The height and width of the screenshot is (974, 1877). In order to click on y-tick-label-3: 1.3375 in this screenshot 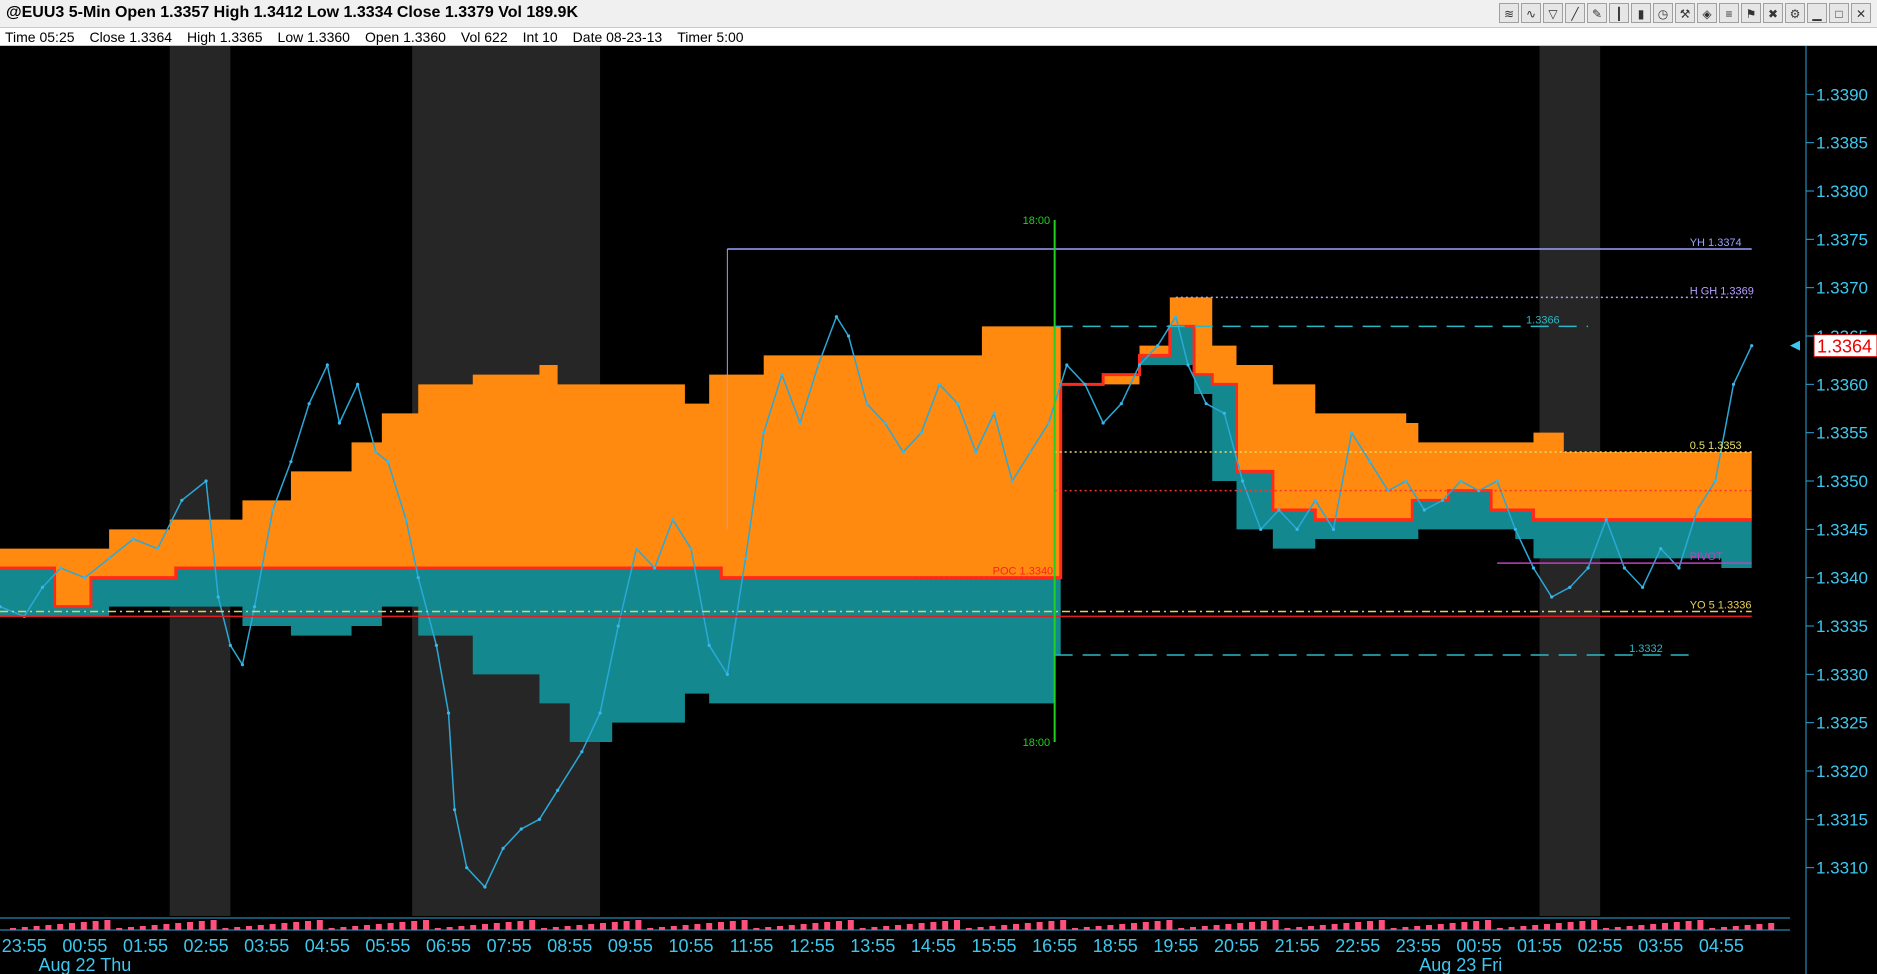, I will do `click(1842, 239)`.